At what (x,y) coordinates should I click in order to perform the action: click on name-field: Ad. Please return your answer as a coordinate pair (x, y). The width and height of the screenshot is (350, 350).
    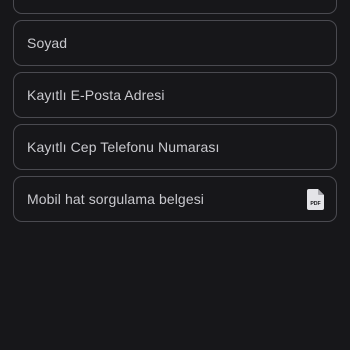
    Looking at the image, I should click on (175, 7).